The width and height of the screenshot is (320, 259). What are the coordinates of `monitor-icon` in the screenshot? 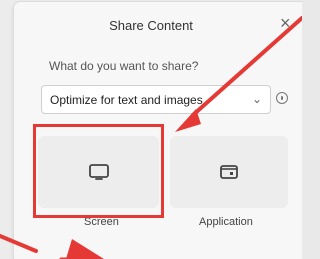 It's located at (98, 172).